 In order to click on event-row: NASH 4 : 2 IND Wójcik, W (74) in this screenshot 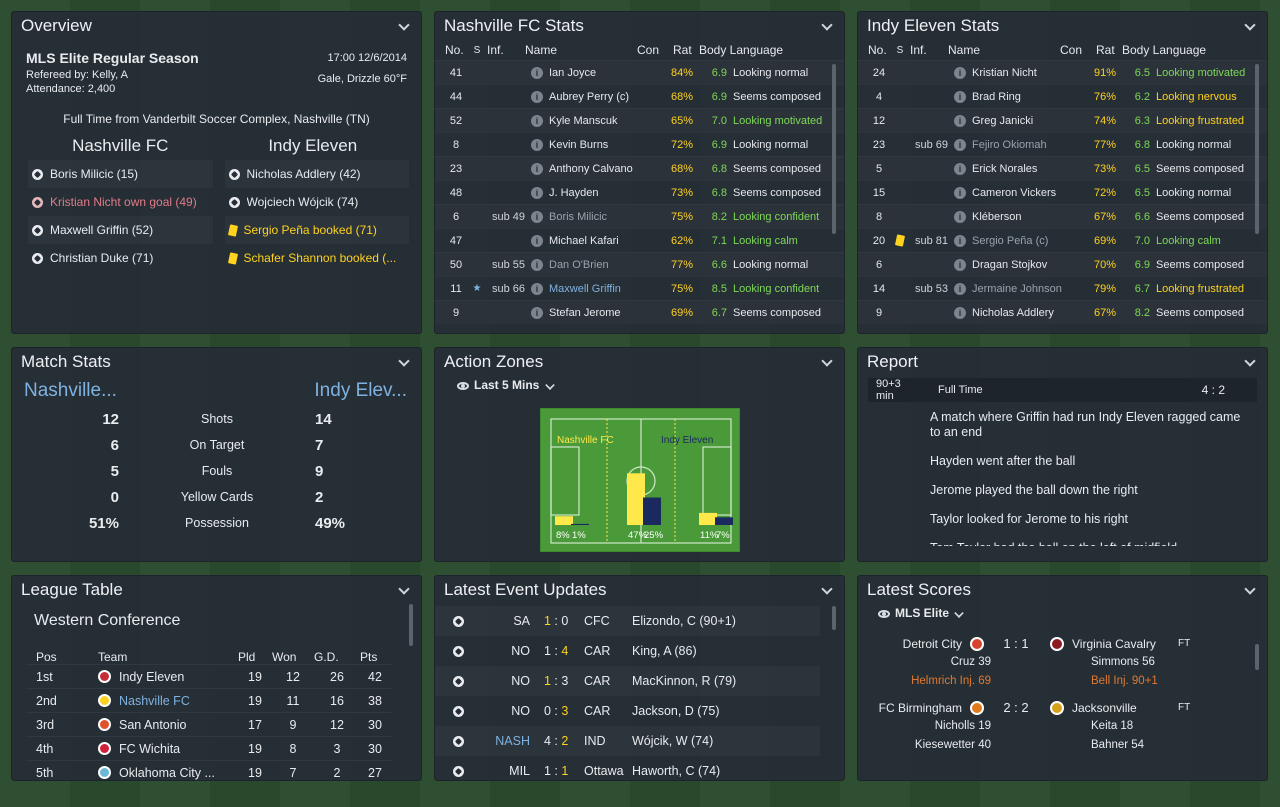, I will do `click(627, 741)`.